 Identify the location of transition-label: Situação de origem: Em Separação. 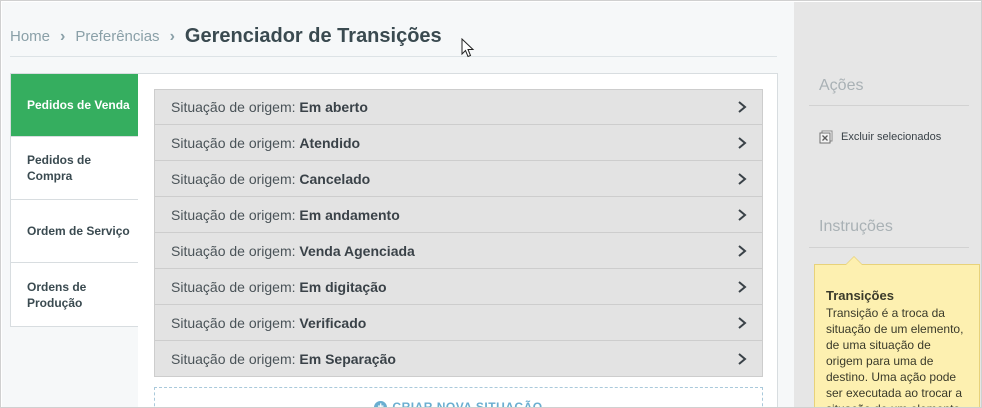
(283, 359).